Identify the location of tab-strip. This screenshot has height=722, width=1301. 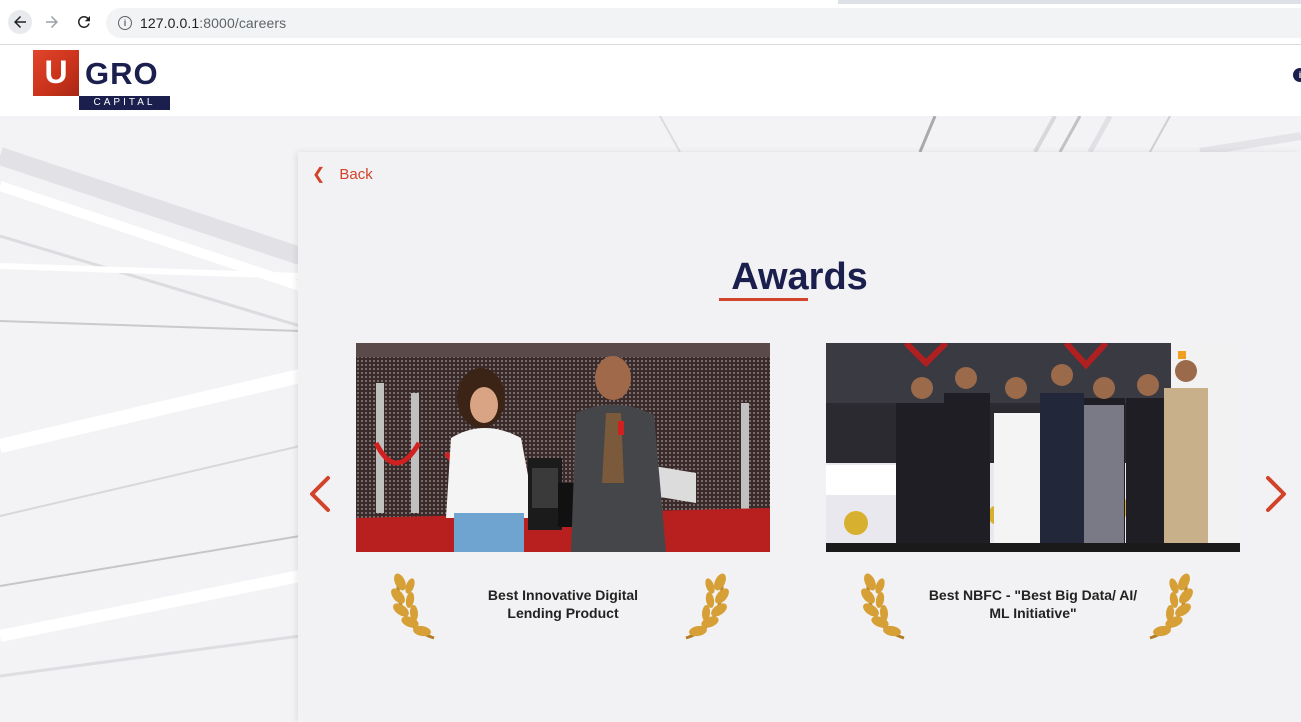
(650, 2).